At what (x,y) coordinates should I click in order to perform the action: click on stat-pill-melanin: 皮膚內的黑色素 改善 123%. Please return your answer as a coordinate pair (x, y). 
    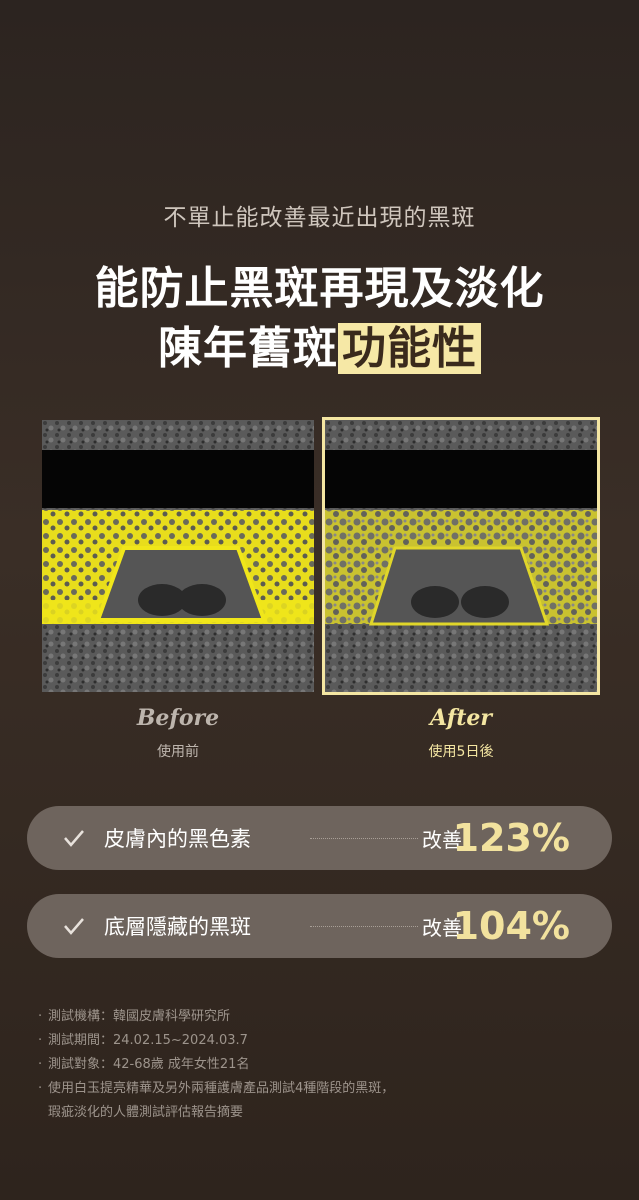
    Looking at the image, I should click on (319, 838).